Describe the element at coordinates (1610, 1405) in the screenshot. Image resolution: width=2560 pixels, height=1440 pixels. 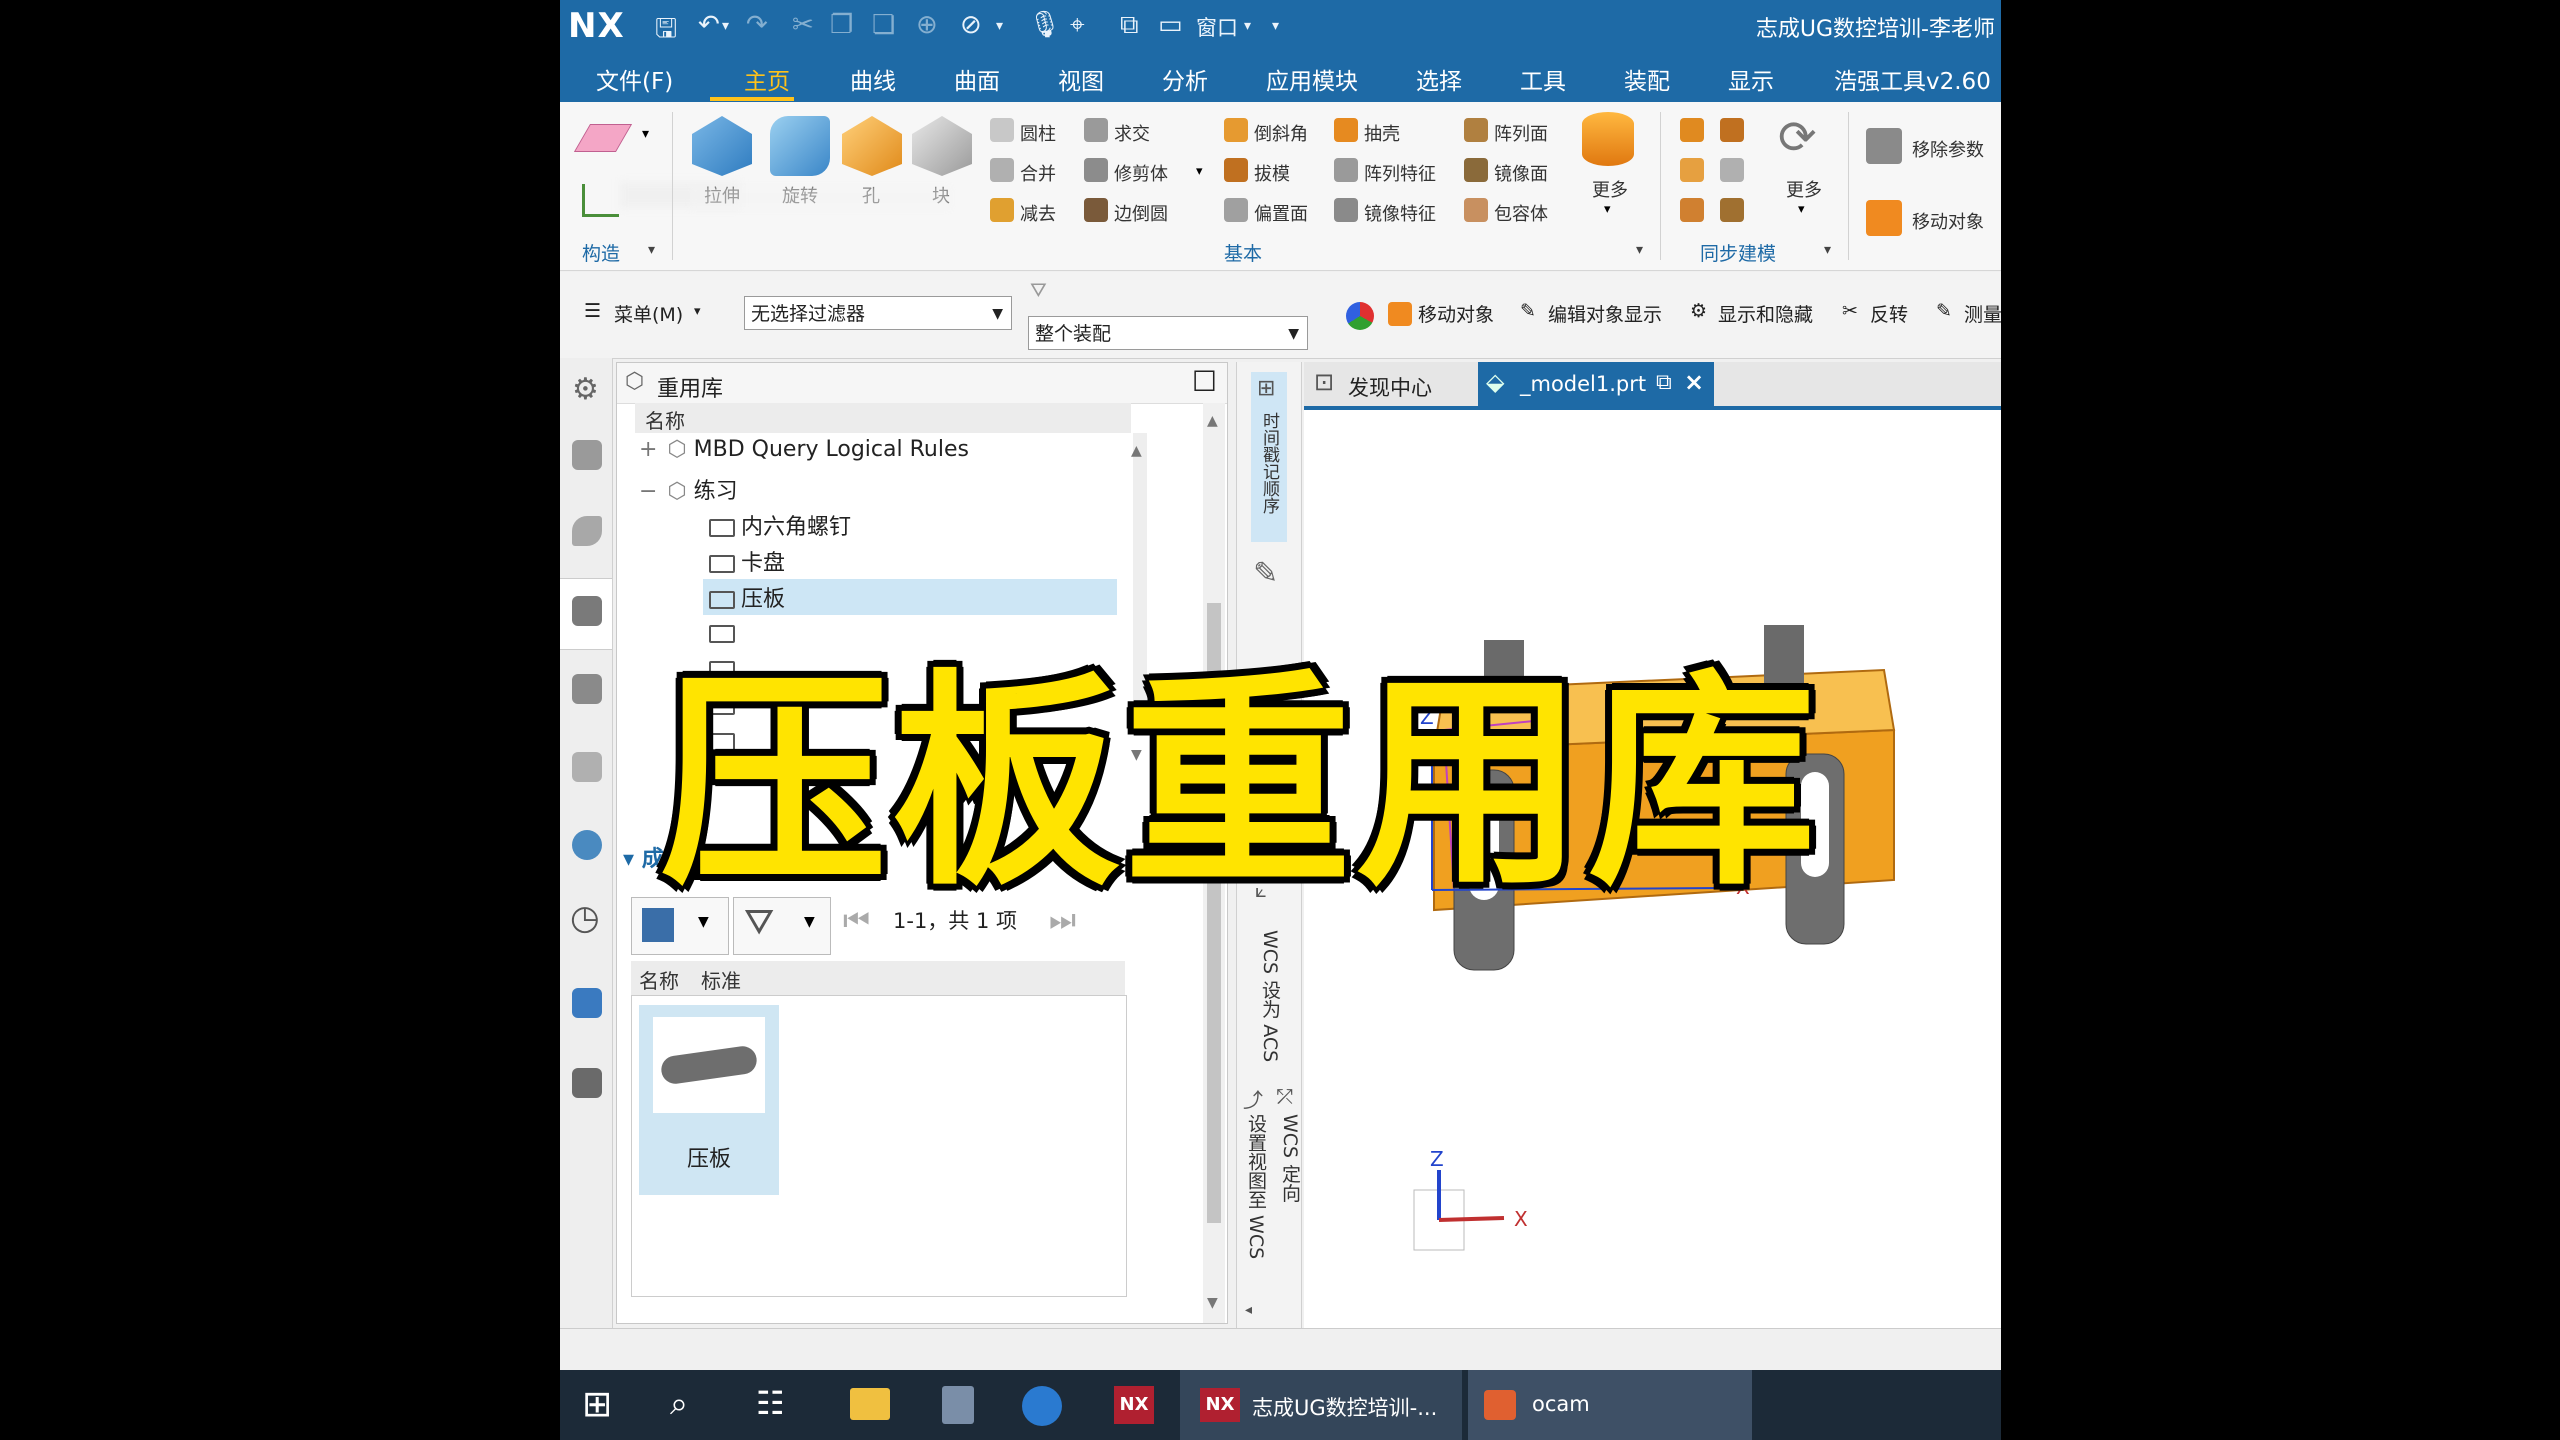
I see `taskbar-ocam-window: ocam` at that location.